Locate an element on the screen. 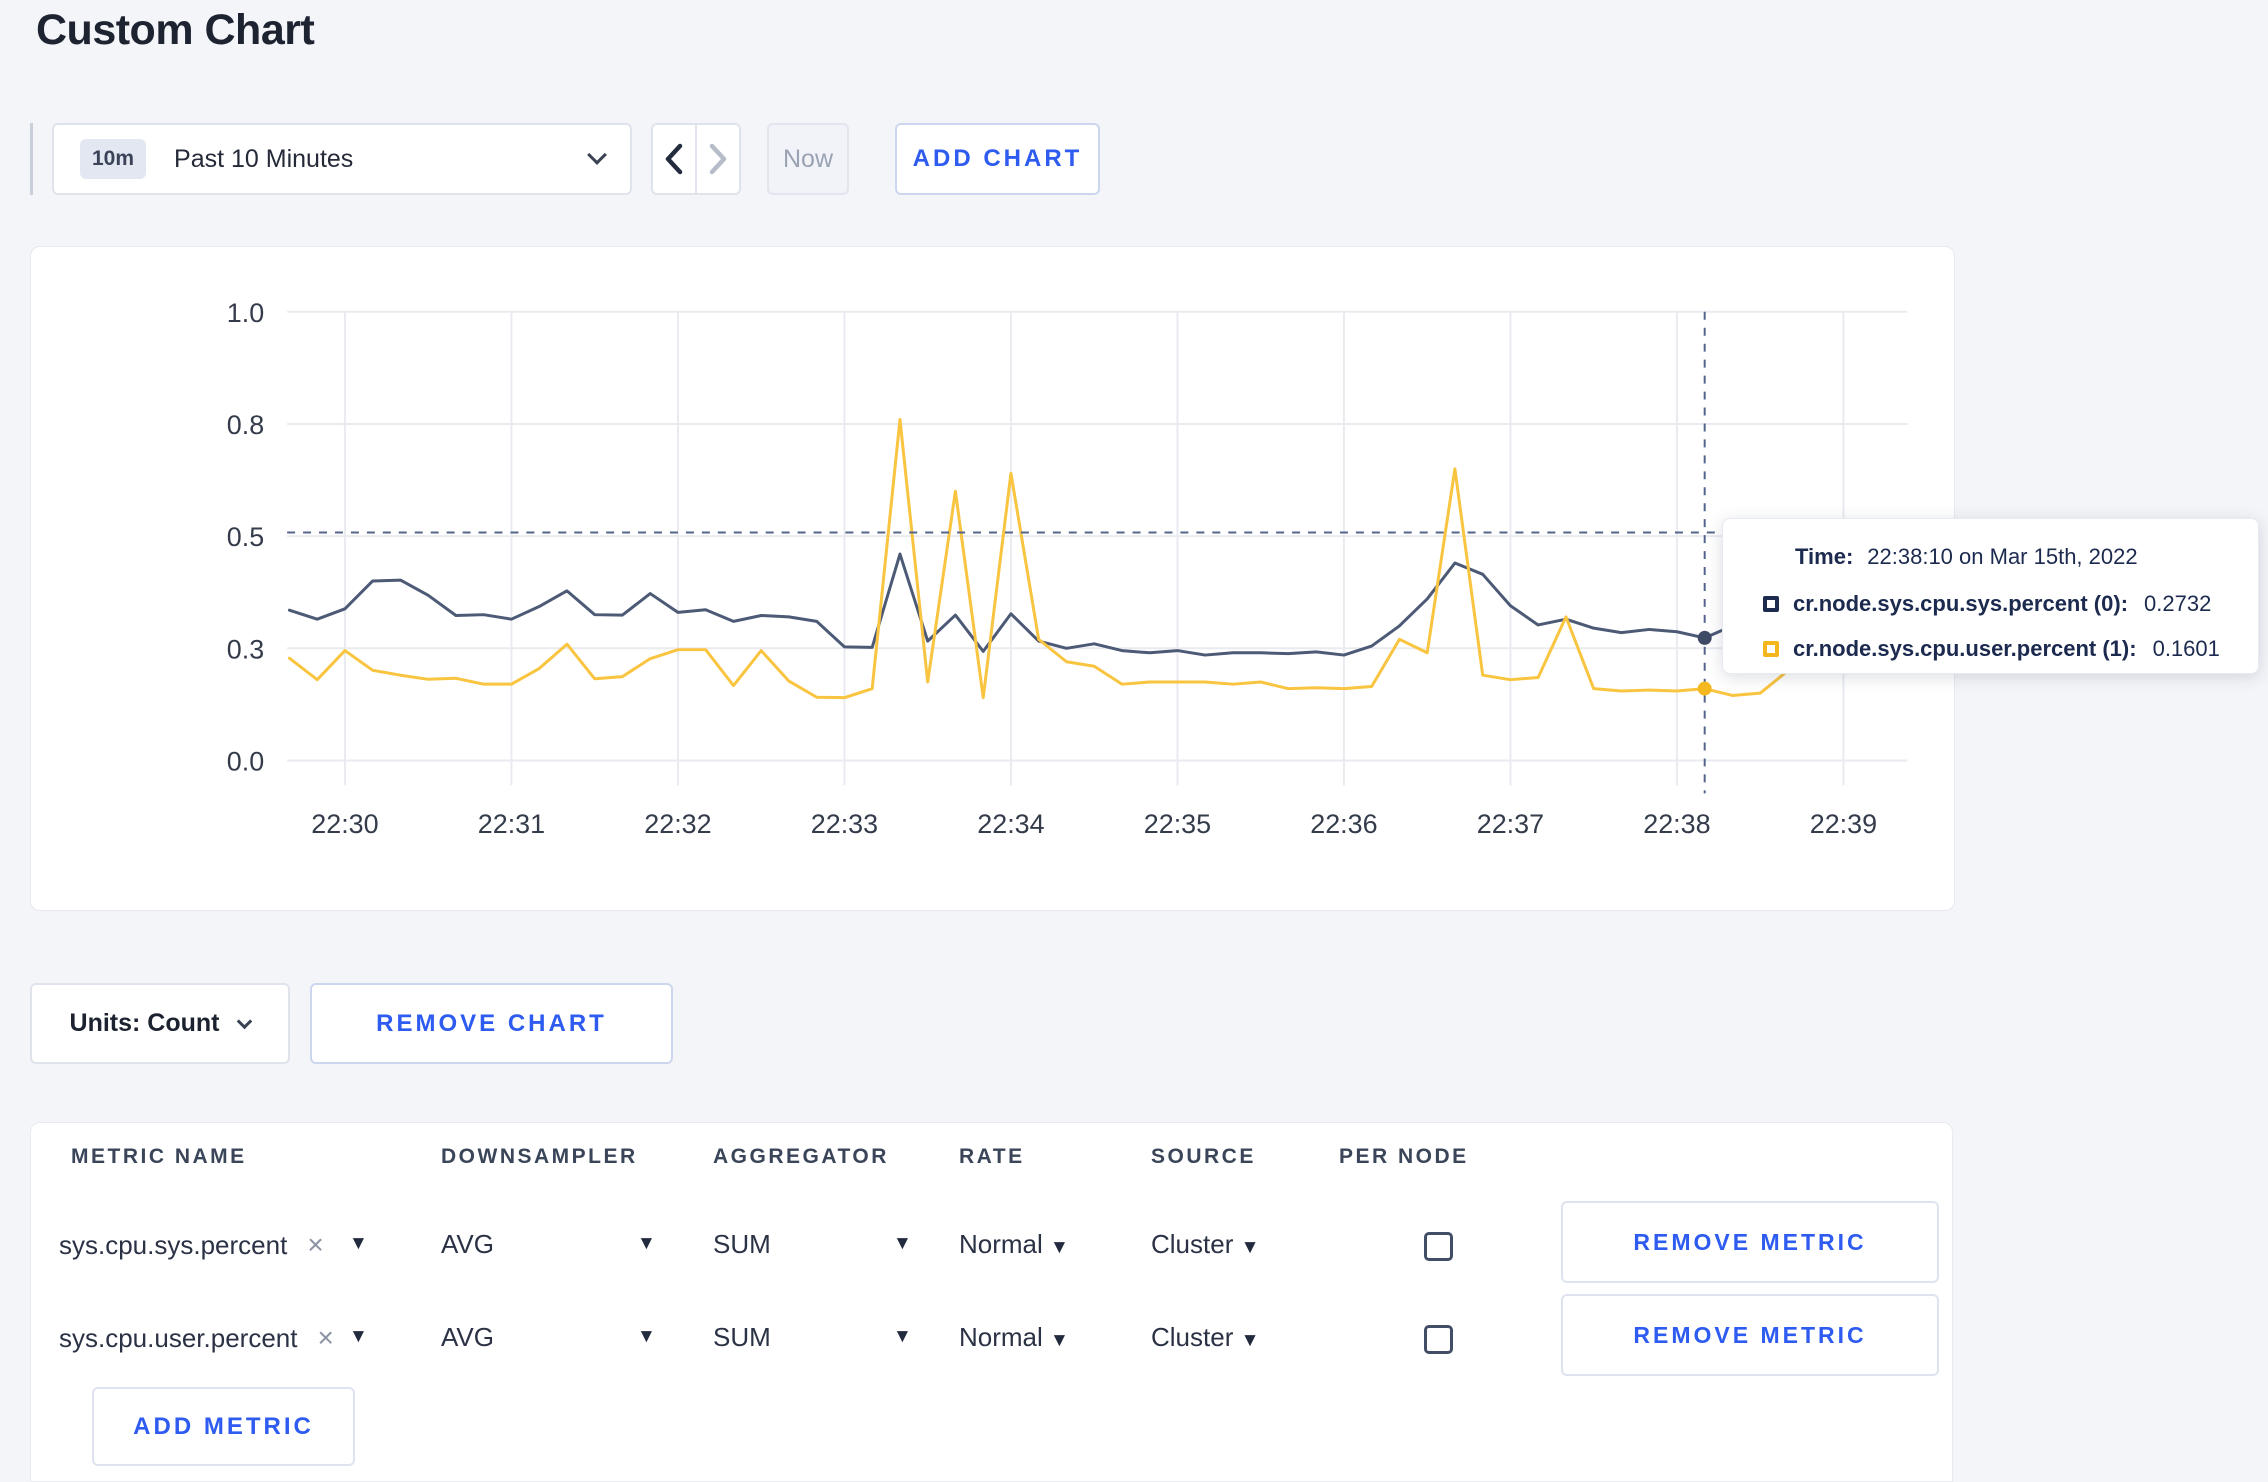 This screenshot has width=2268, height=1482. add-chart-button: ADD CHART is located at coordinates (997, 159).